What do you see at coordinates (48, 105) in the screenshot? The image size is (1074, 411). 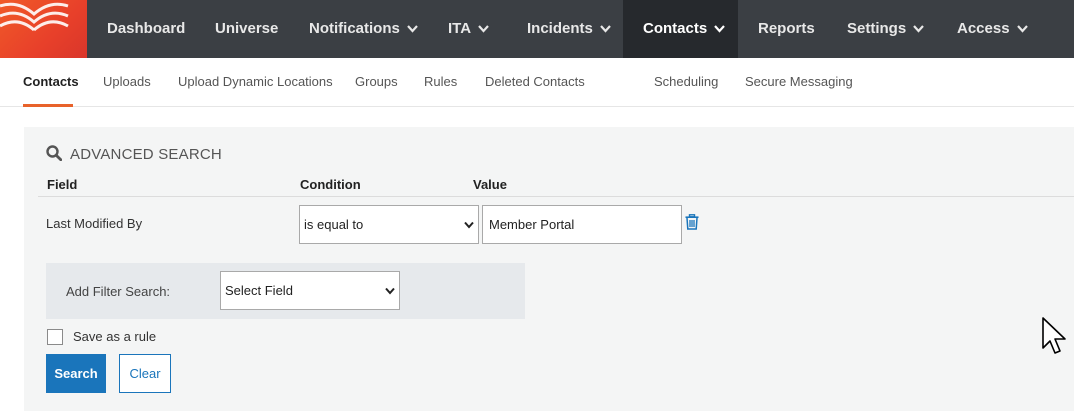 I see `active-tab-indicator` at bounding box center [48, 105].